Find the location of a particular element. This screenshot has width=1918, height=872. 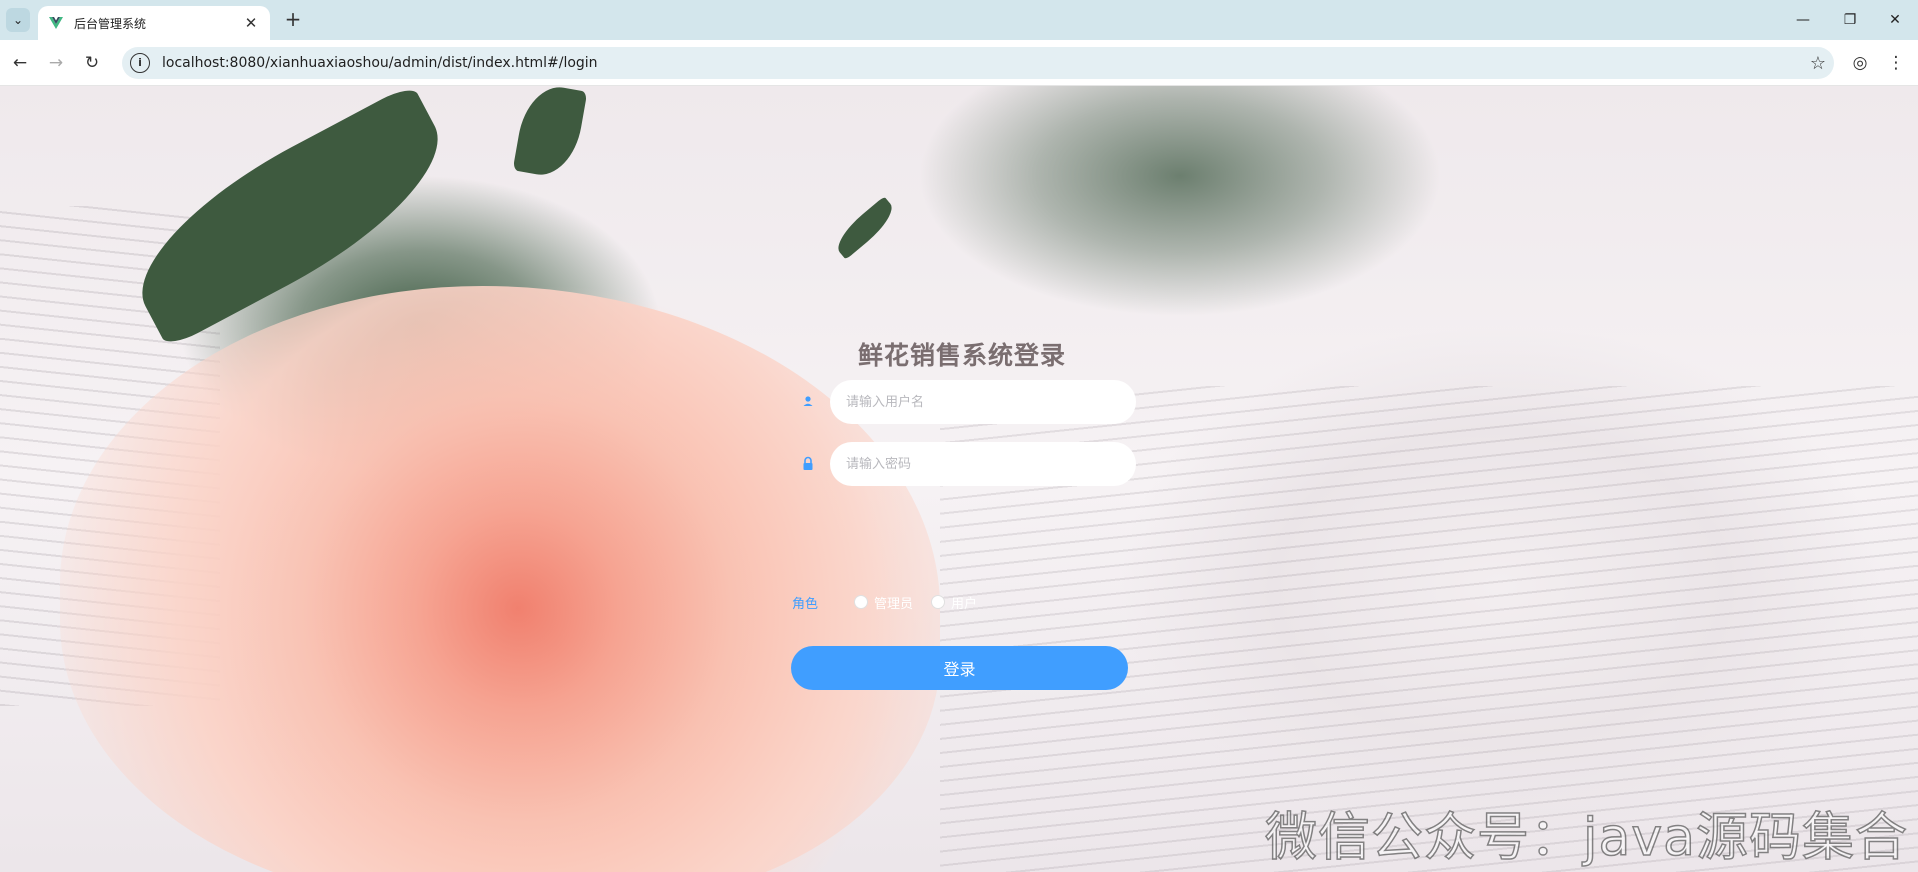

vue-logo-icon is located at coordinates (56, 23).